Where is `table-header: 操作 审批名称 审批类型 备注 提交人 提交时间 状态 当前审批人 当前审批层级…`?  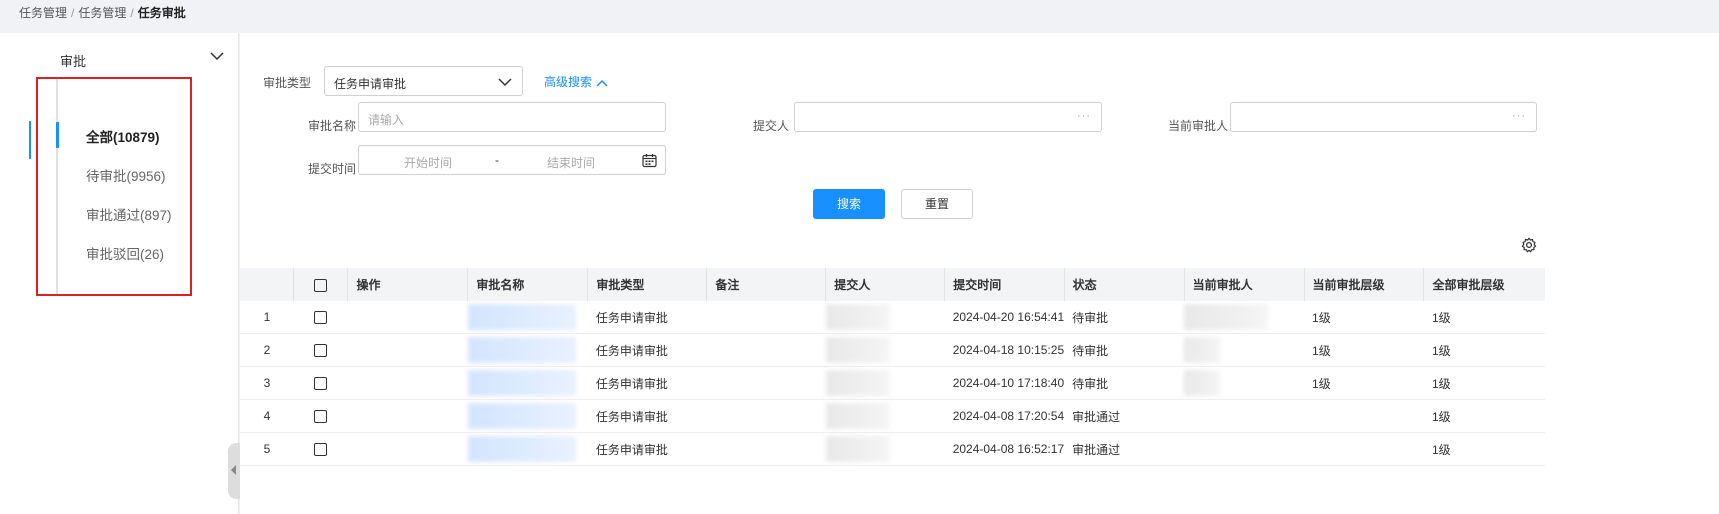 table-header: 操作 审批名称 审批类型 备注 提交人 提交时间 状态 当前审批人 当前审批层级… is located at coordinates (892, 284).